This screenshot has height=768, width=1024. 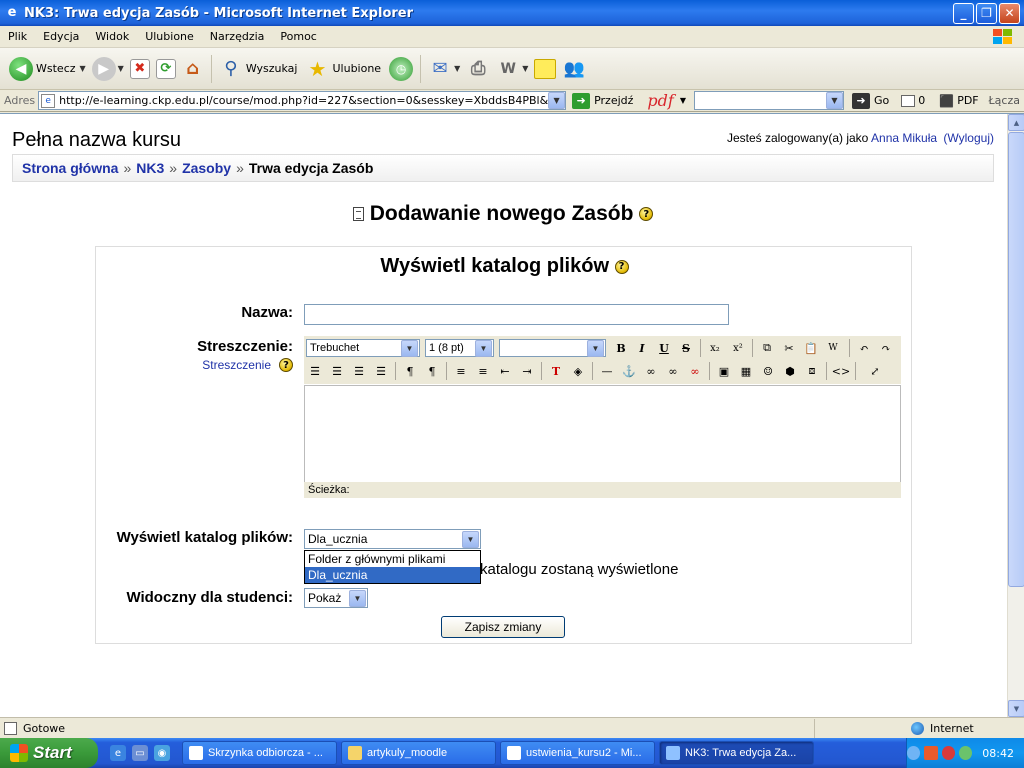 I want to click on links-label: Łącza, so click(x=1005, y=100).